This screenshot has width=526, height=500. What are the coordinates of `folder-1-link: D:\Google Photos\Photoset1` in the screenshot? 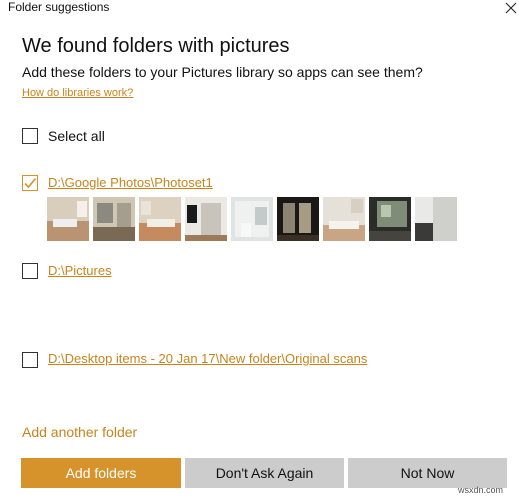 It's located at (130, 183).